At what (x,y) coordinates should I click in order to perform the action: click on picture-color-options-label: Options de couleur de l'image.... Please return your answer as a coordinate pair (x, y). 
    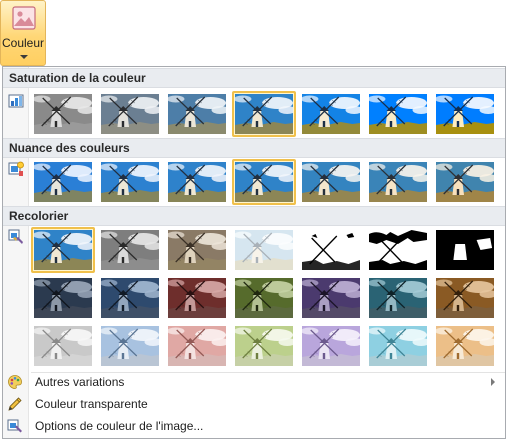
    Looking at the image, I should click on (119, 426).